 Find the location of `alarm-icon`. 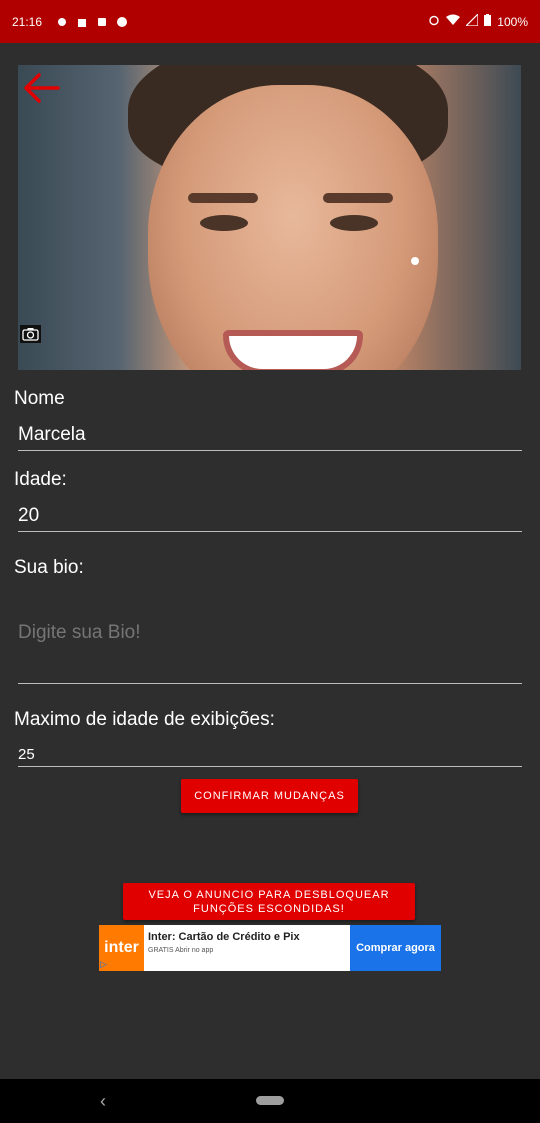

alarm-icon is located at coordinates (434, 21).